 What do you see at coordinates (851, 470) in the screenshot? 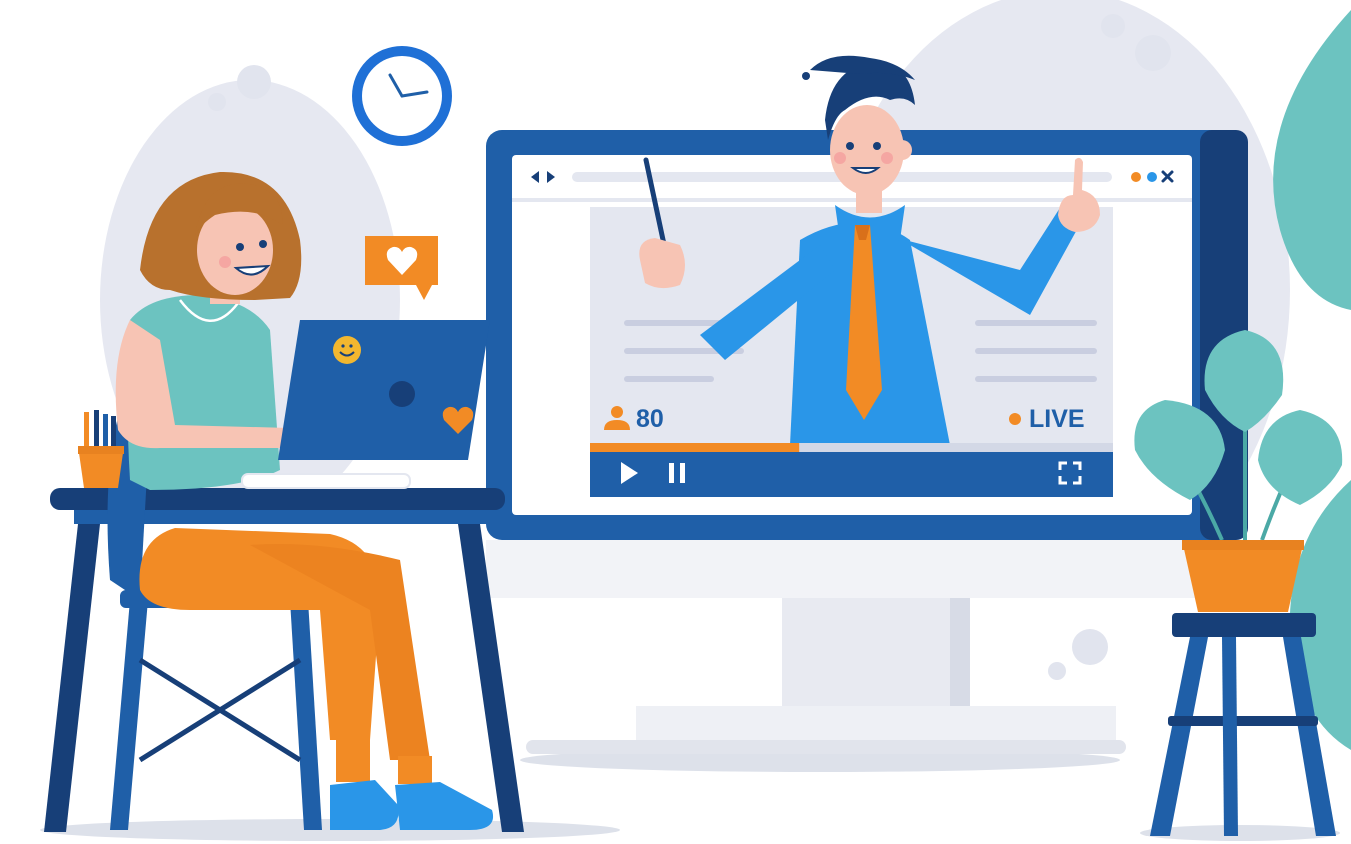
I see `player-controls` at bounding box center [851, 470].